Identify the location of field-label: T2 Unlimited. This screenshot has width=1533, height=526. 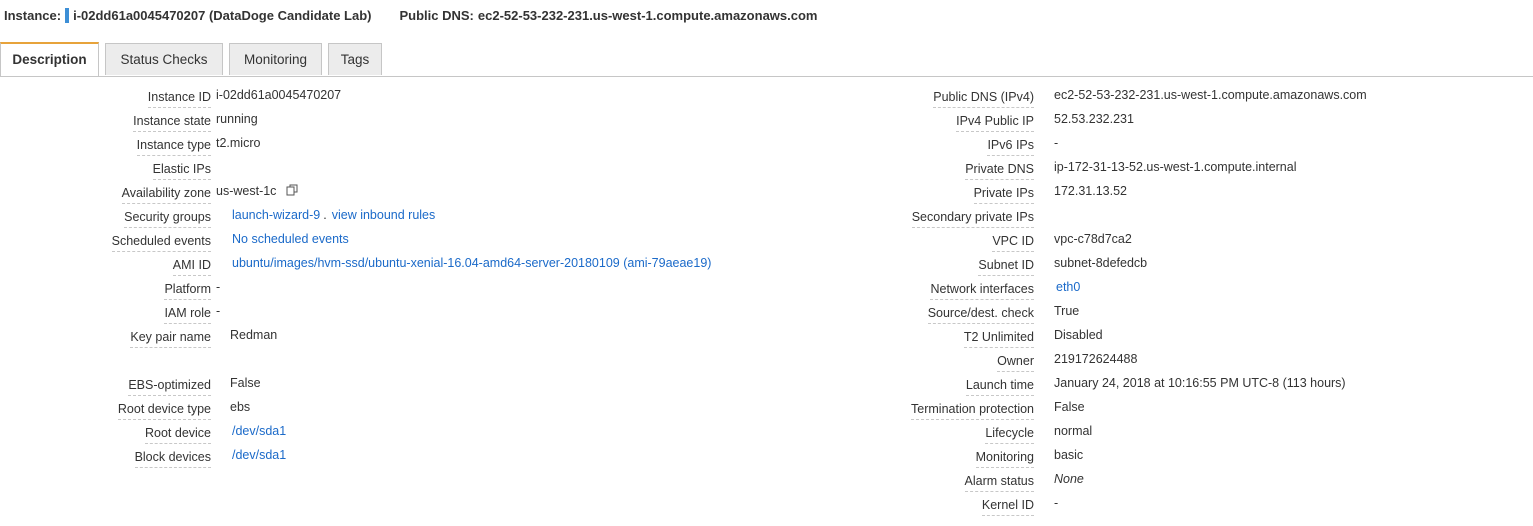
(998, 338).